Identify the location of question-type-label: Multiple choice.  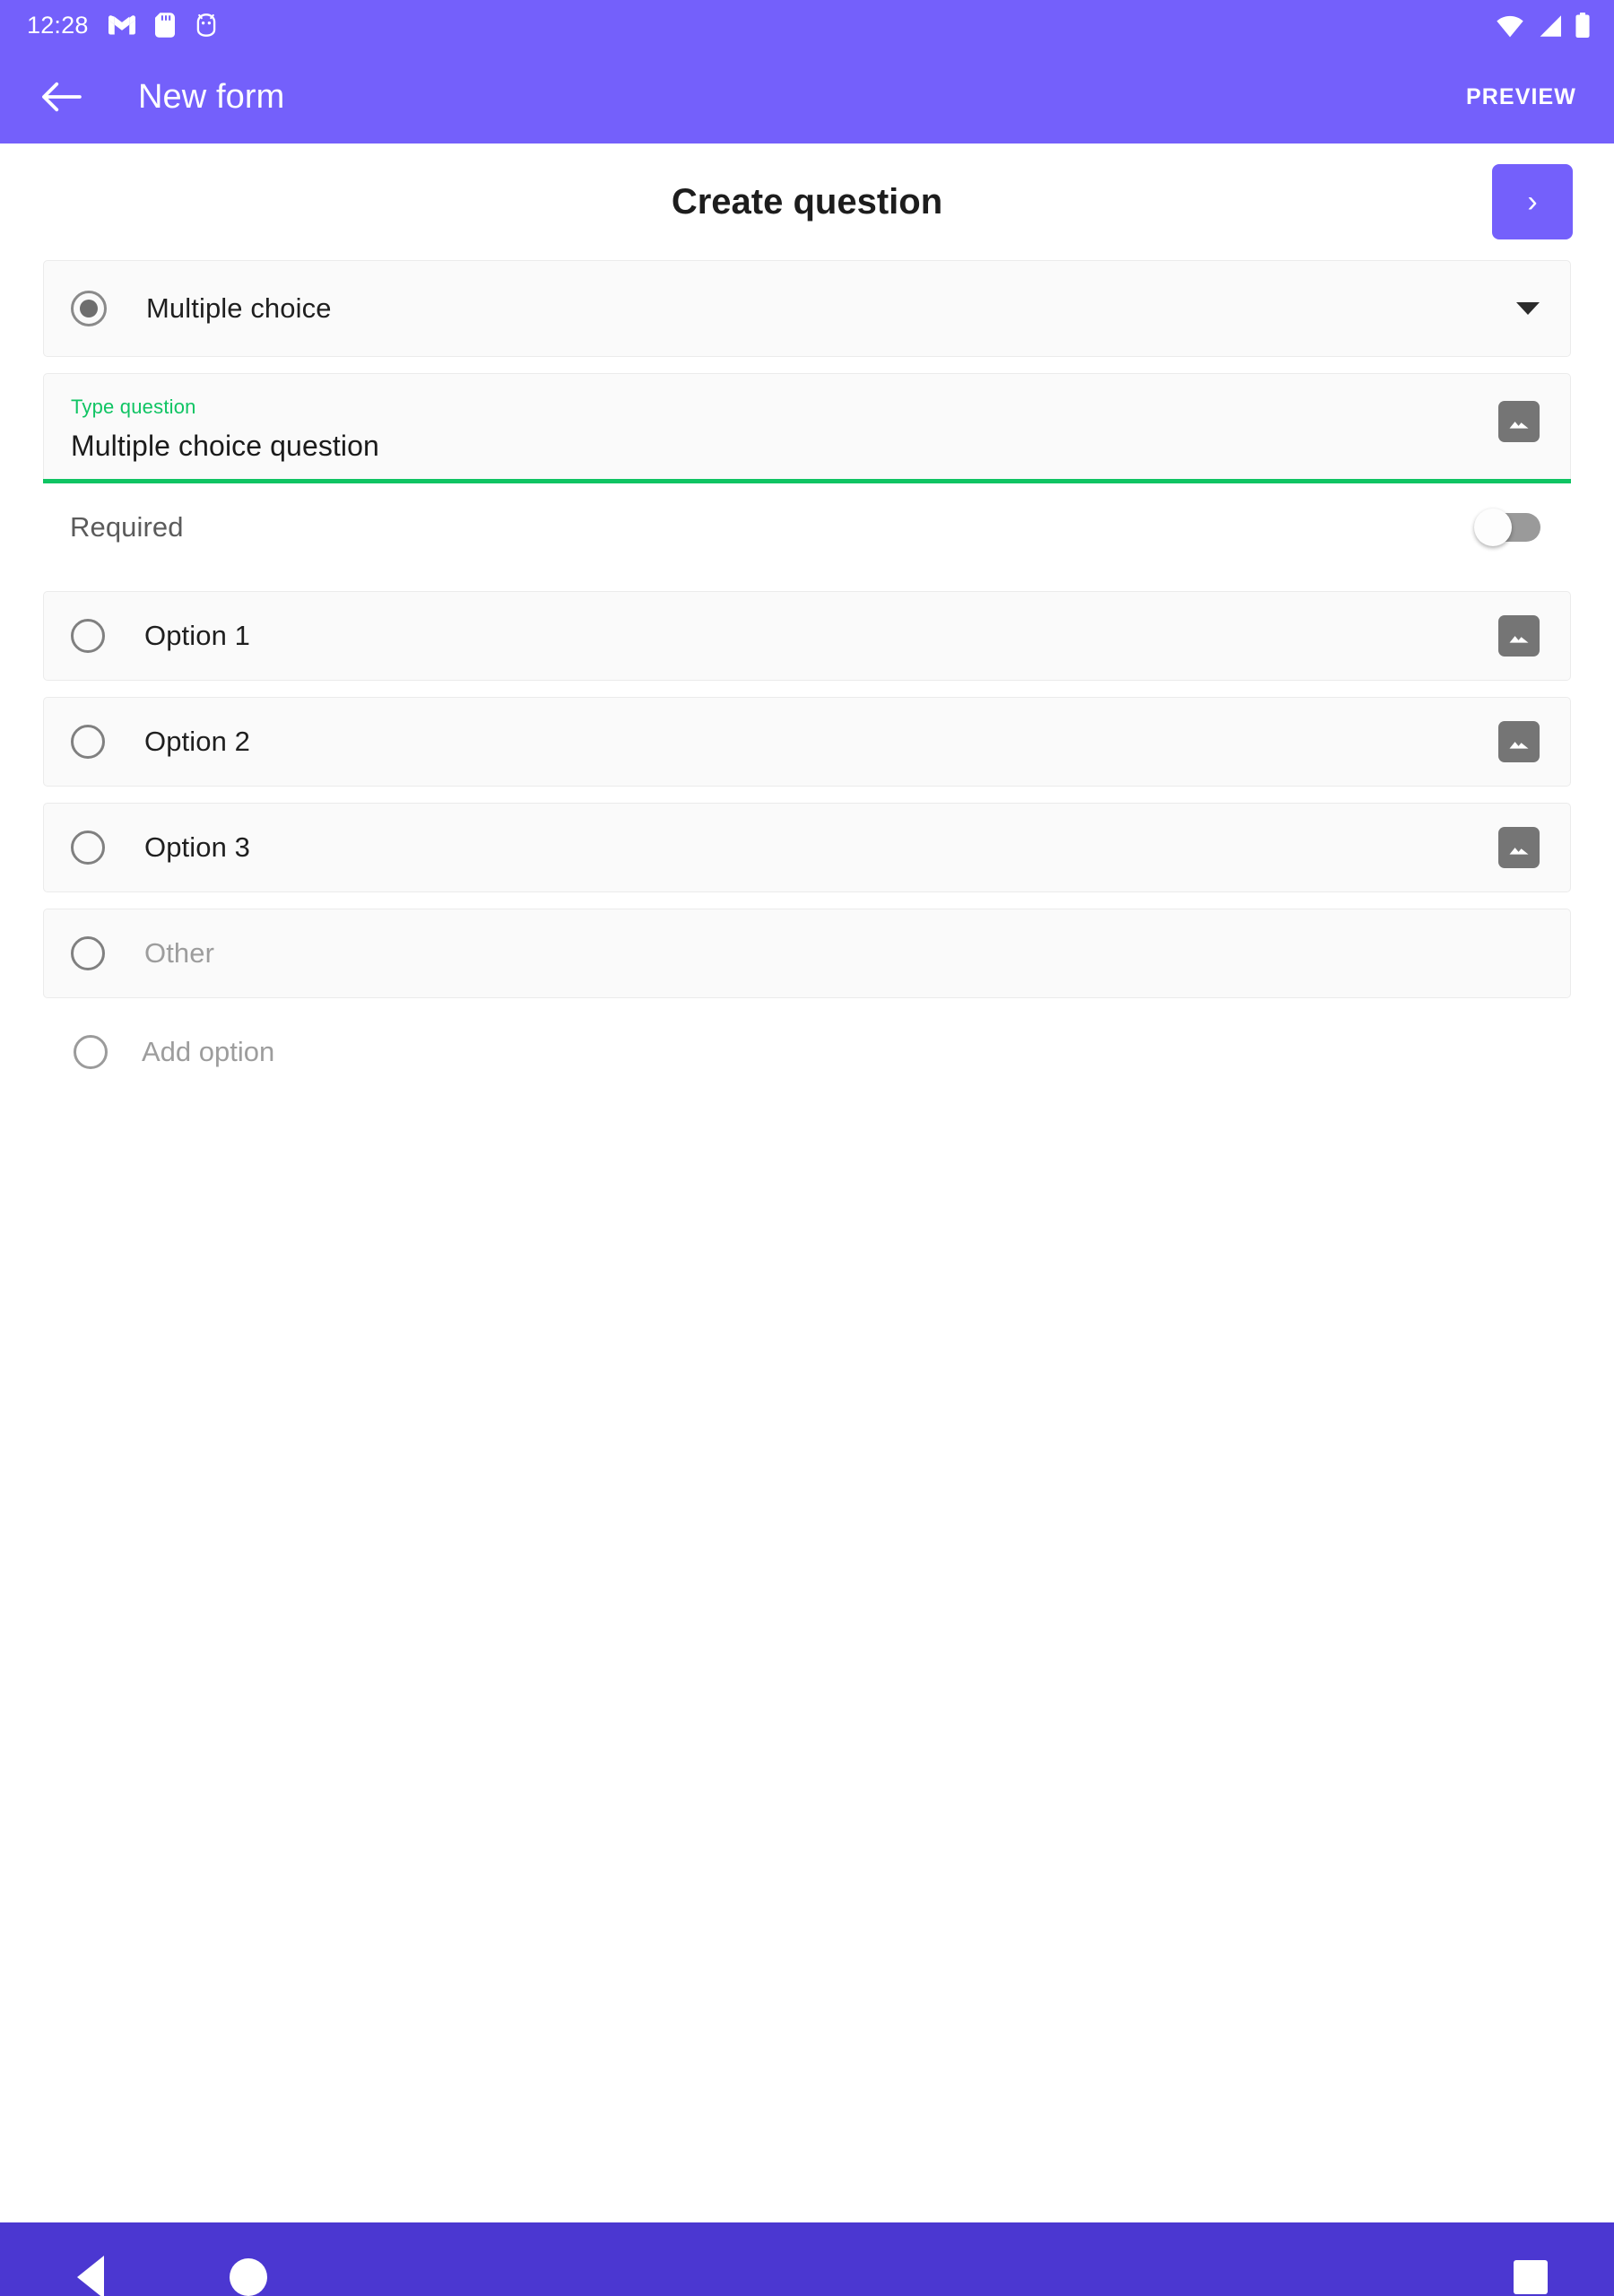
(239, 308).